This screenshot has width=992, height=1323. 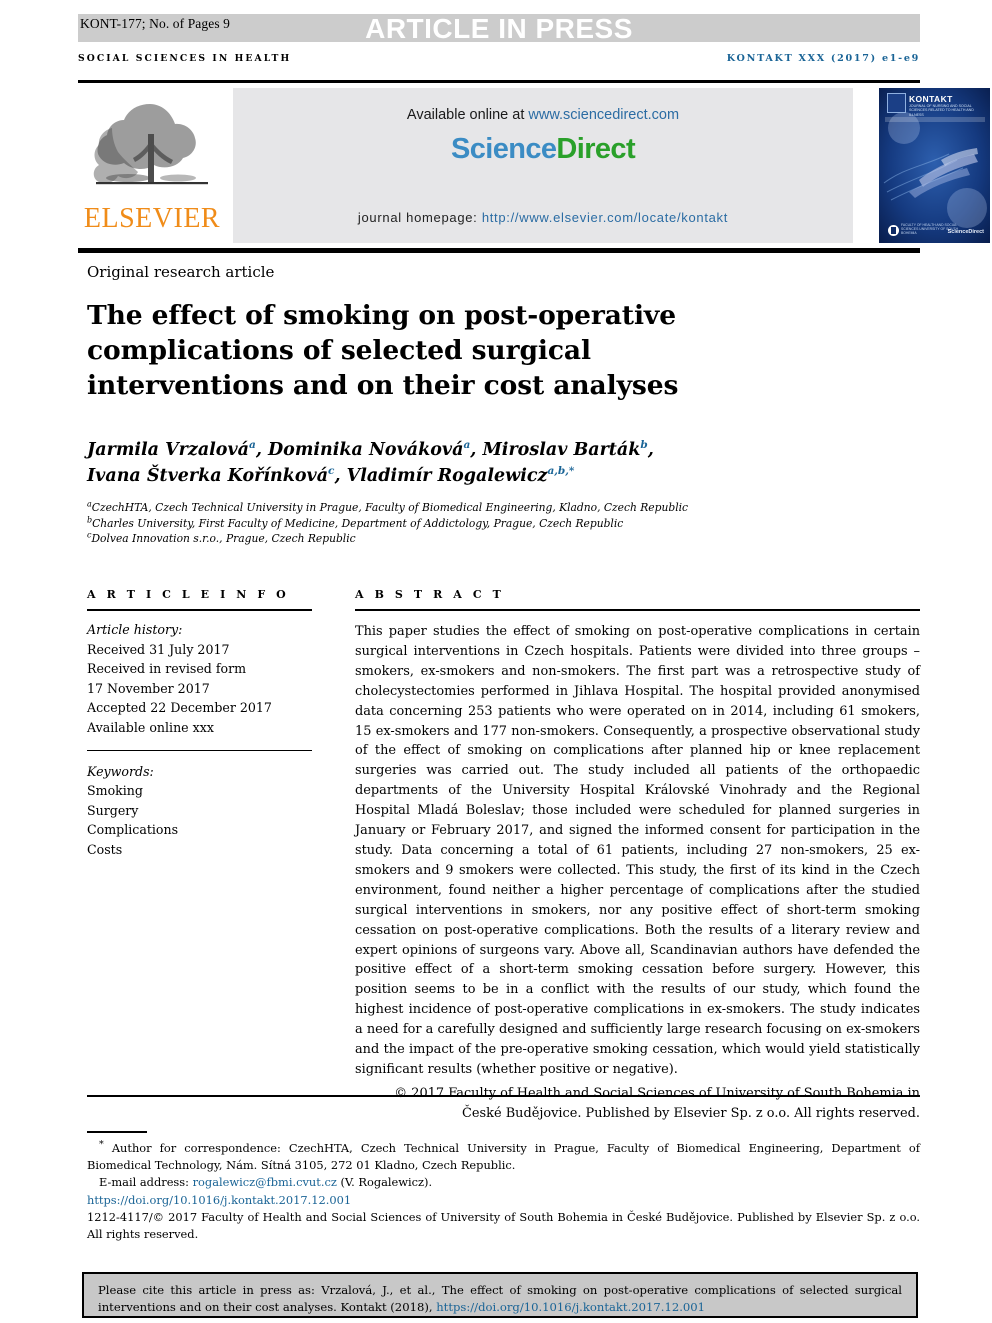 I want to click on sciencedirect-url-link: www.sciencedirect.com, so click(x=603, y=115).